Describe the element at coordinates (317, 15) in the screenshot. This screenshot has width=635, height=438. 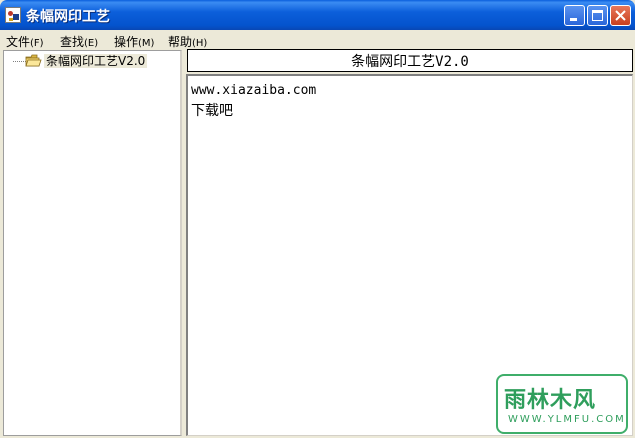
I see `title-bar: 条幅网印工艺` at that location.